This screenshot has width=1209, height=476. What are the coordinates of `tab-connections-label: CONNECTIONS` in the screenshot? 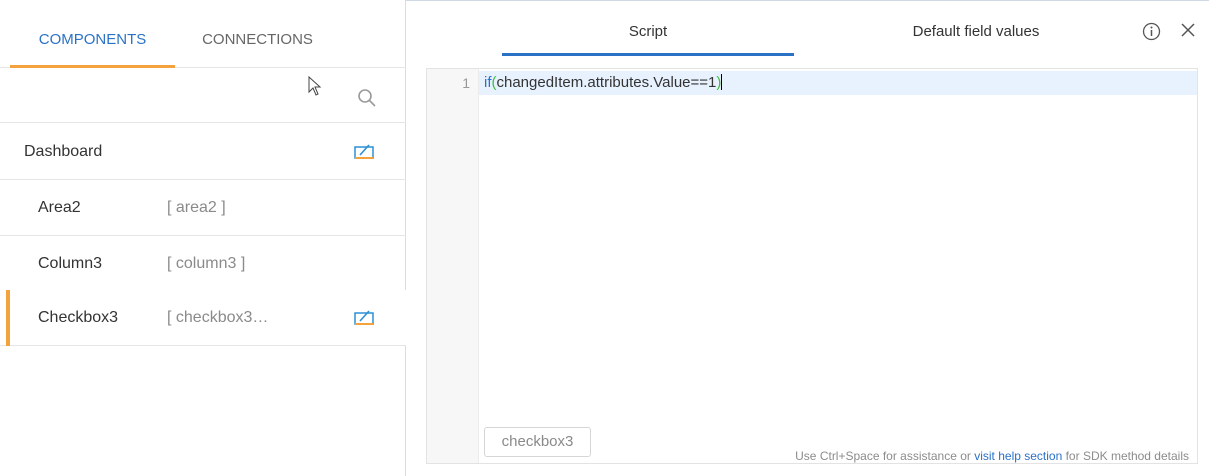 It's located at (257, 39).